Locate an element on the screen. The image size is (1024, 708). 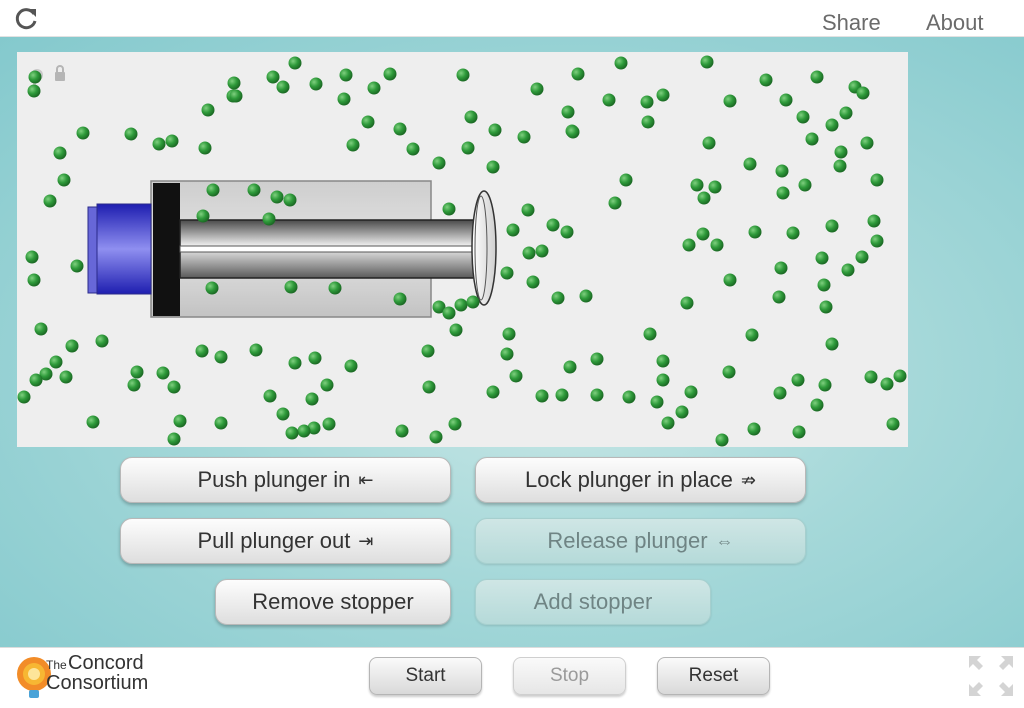
share-link: Share is located at coordinates (851, 23).